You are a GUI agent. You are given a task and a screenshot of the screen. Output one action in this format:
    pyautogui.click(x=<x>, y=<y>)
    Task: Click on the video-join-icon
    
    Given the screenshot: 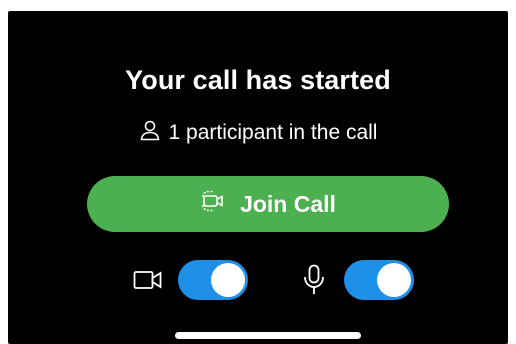 What is the action you would take?
    pyautogui.click(x=220, y=204)
    